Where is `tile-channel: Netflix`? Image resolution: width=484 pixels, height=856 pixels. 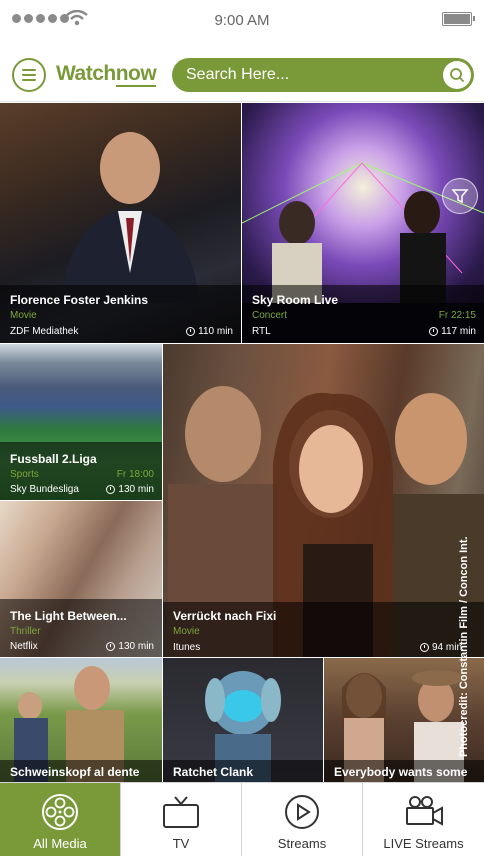
tile-channel: Netflix is located at coordinates (24, 646).